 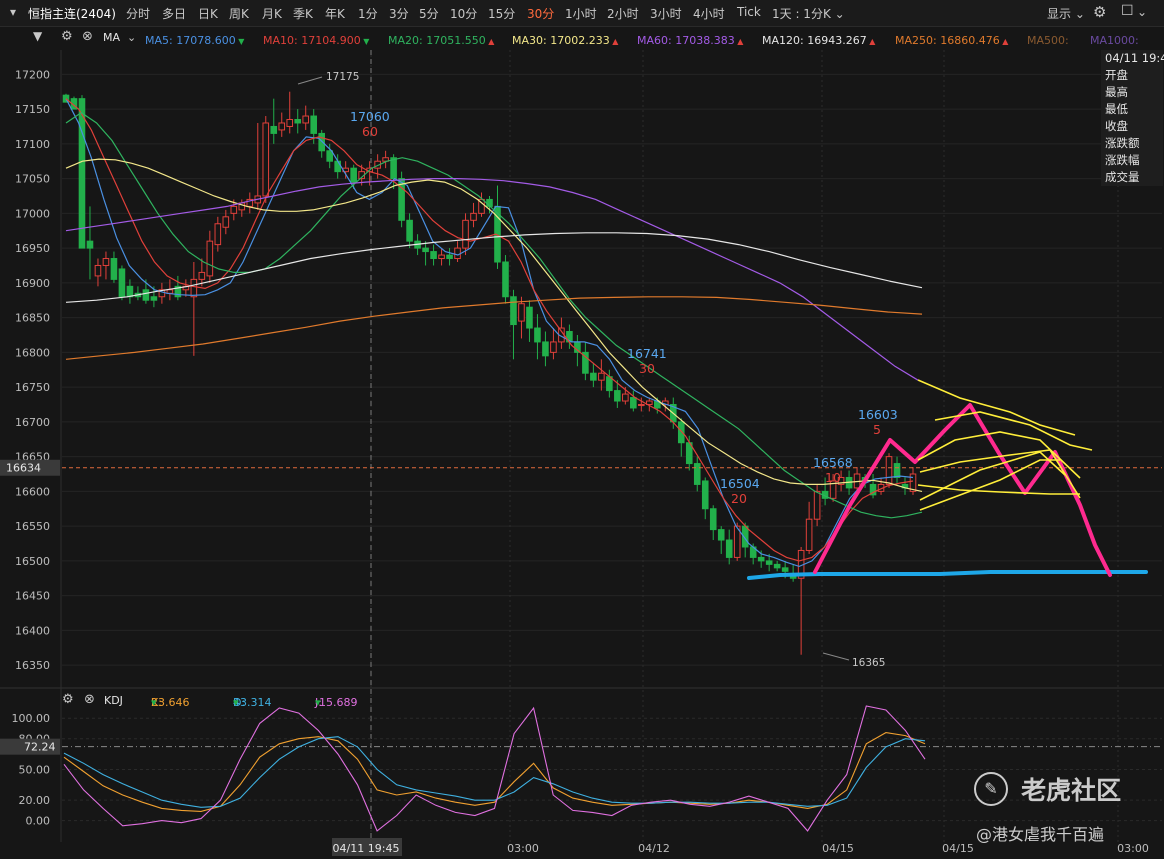 What do you see at coordinates (35, 800) in the screenshot?
I see `kdj-y-tick-label: 20.00` at bounding box center [35, 800].